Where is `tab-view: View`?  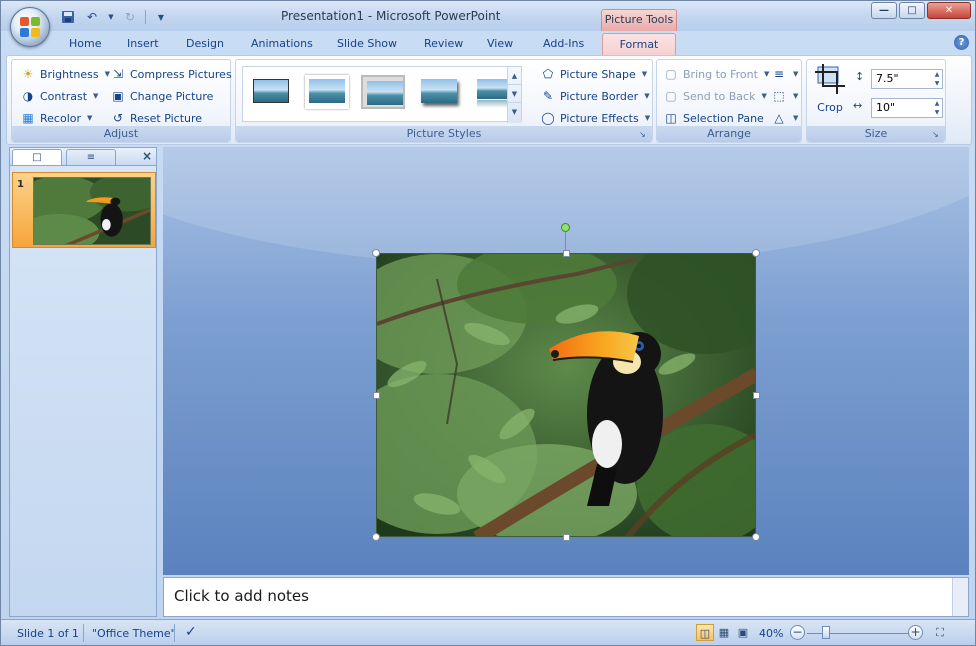 tab-view: View is located at coordinates (500, 44).